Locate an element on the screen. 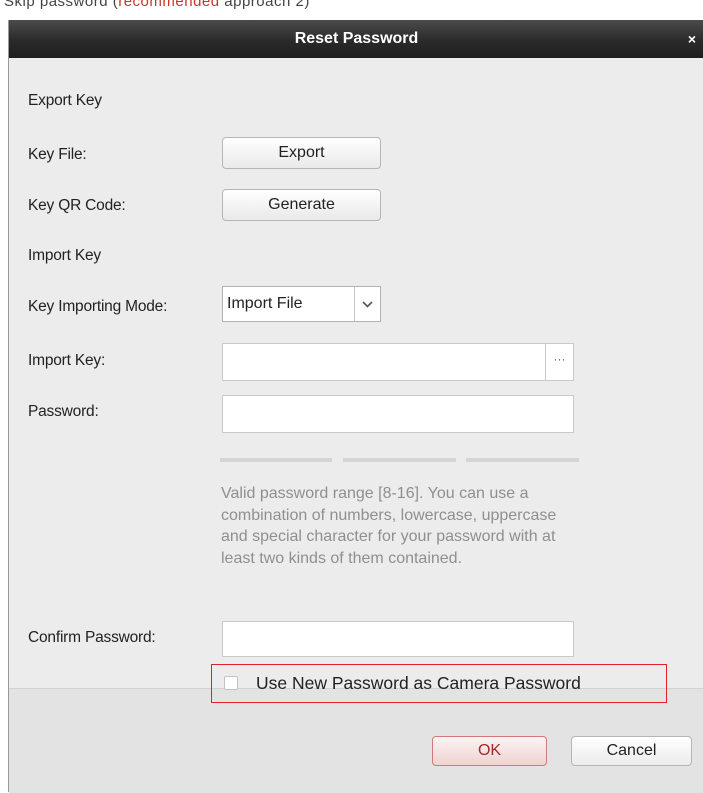  background-window-text: Skip password (recommended approach 2) is located at coordinates (351, 10).